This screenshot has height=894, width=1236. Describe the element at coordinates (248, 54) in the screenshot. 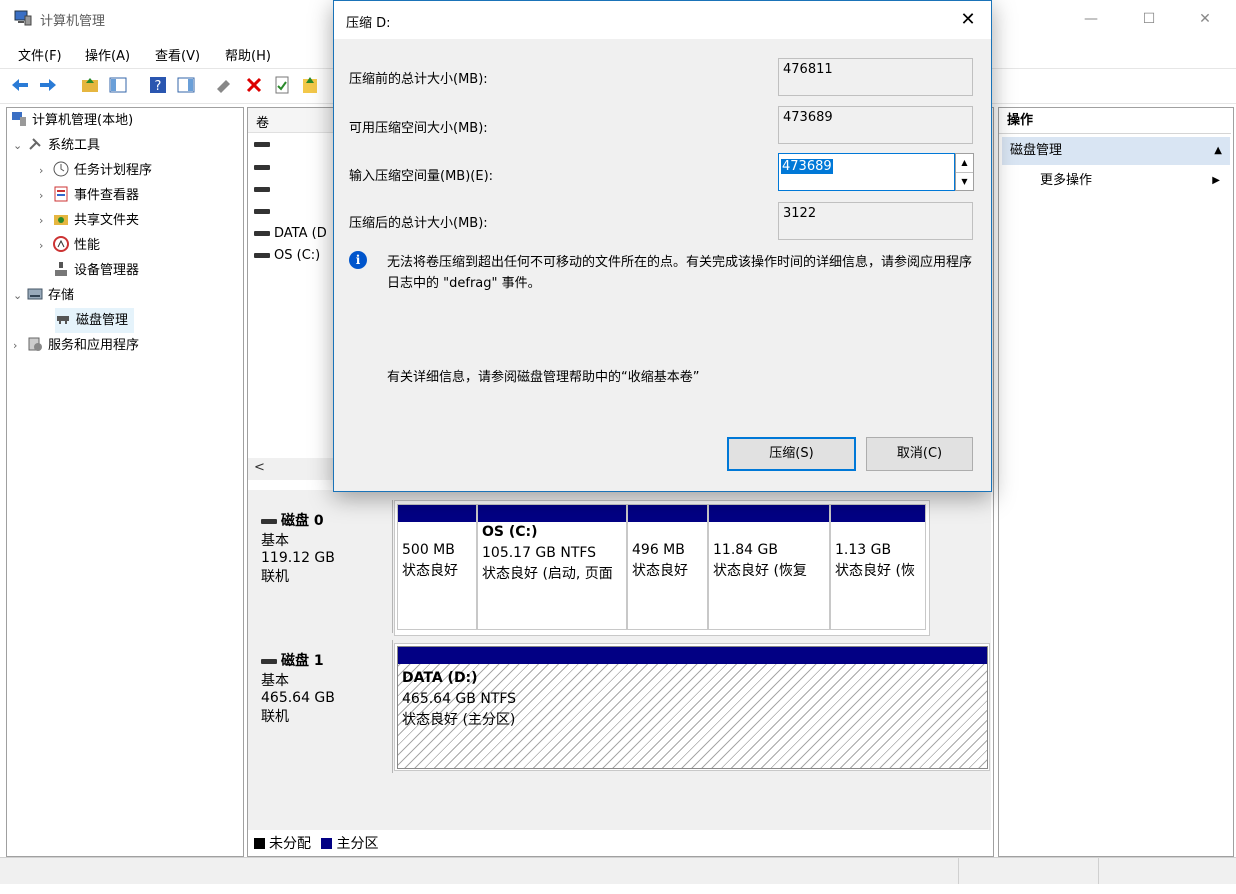

I see `menu-help: 帮助(H)` at that location.